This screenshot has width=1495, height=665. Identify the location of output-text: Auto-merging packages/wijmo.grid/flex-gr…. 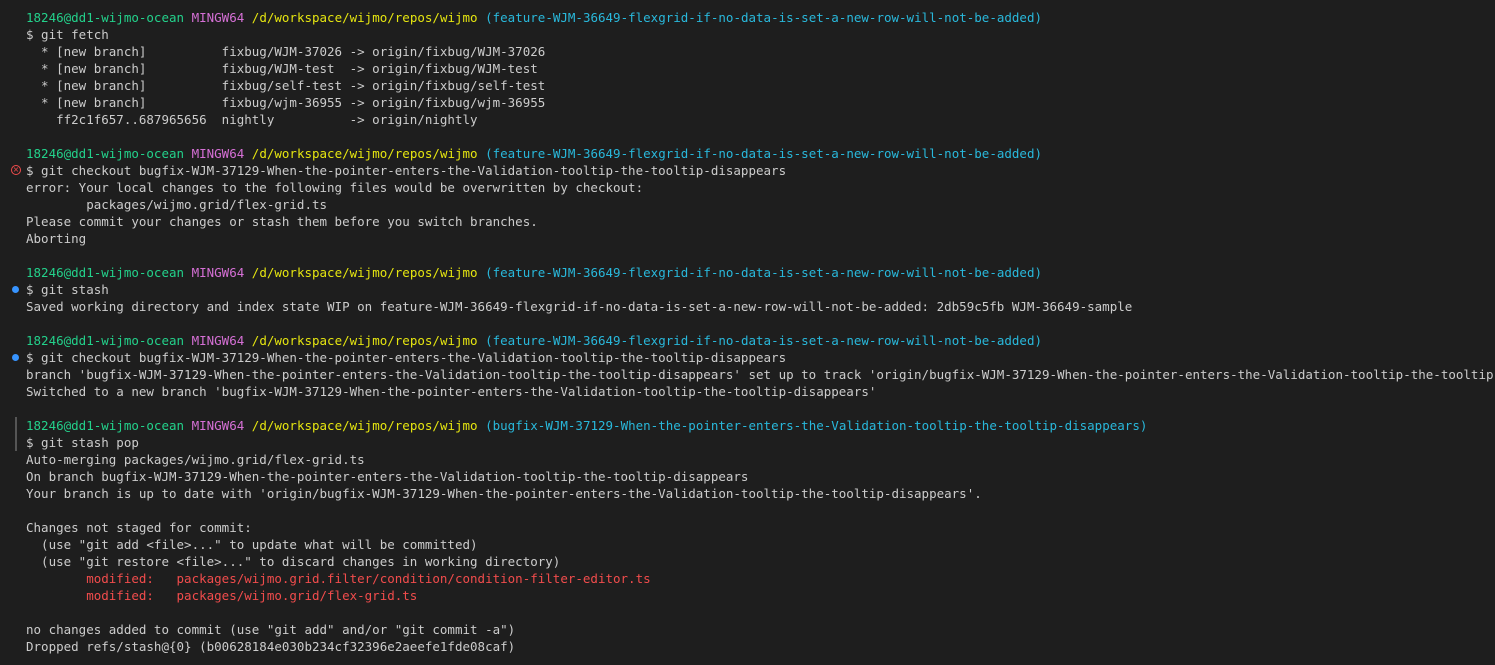
(195, 459).